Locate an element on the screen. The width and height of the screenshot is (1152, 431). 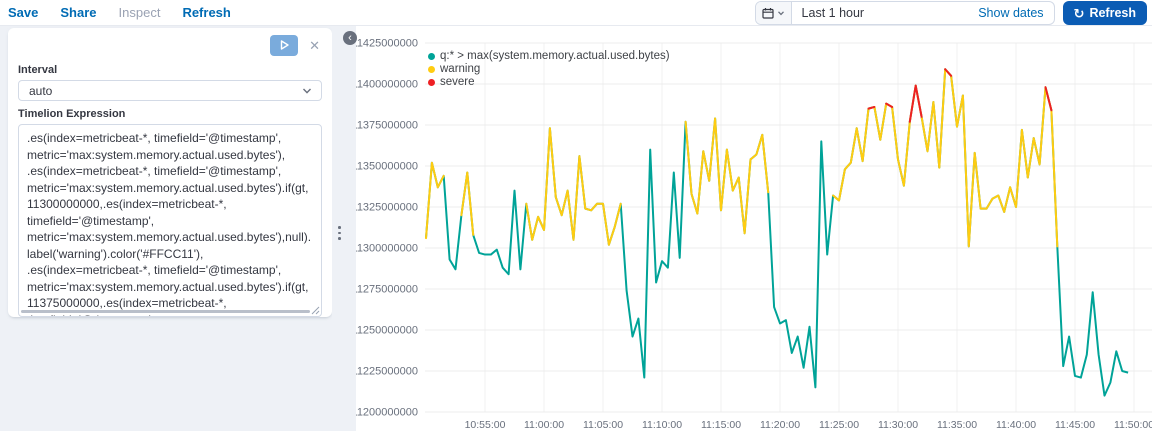
interval-select: auto is located at coordinates (170, 90).